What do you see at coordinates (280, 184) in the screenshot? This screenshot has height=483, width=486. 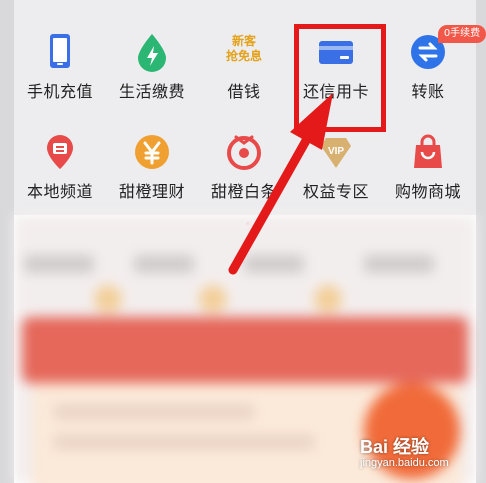 I see `pointer-arrow` at bounding box center [280, 184].